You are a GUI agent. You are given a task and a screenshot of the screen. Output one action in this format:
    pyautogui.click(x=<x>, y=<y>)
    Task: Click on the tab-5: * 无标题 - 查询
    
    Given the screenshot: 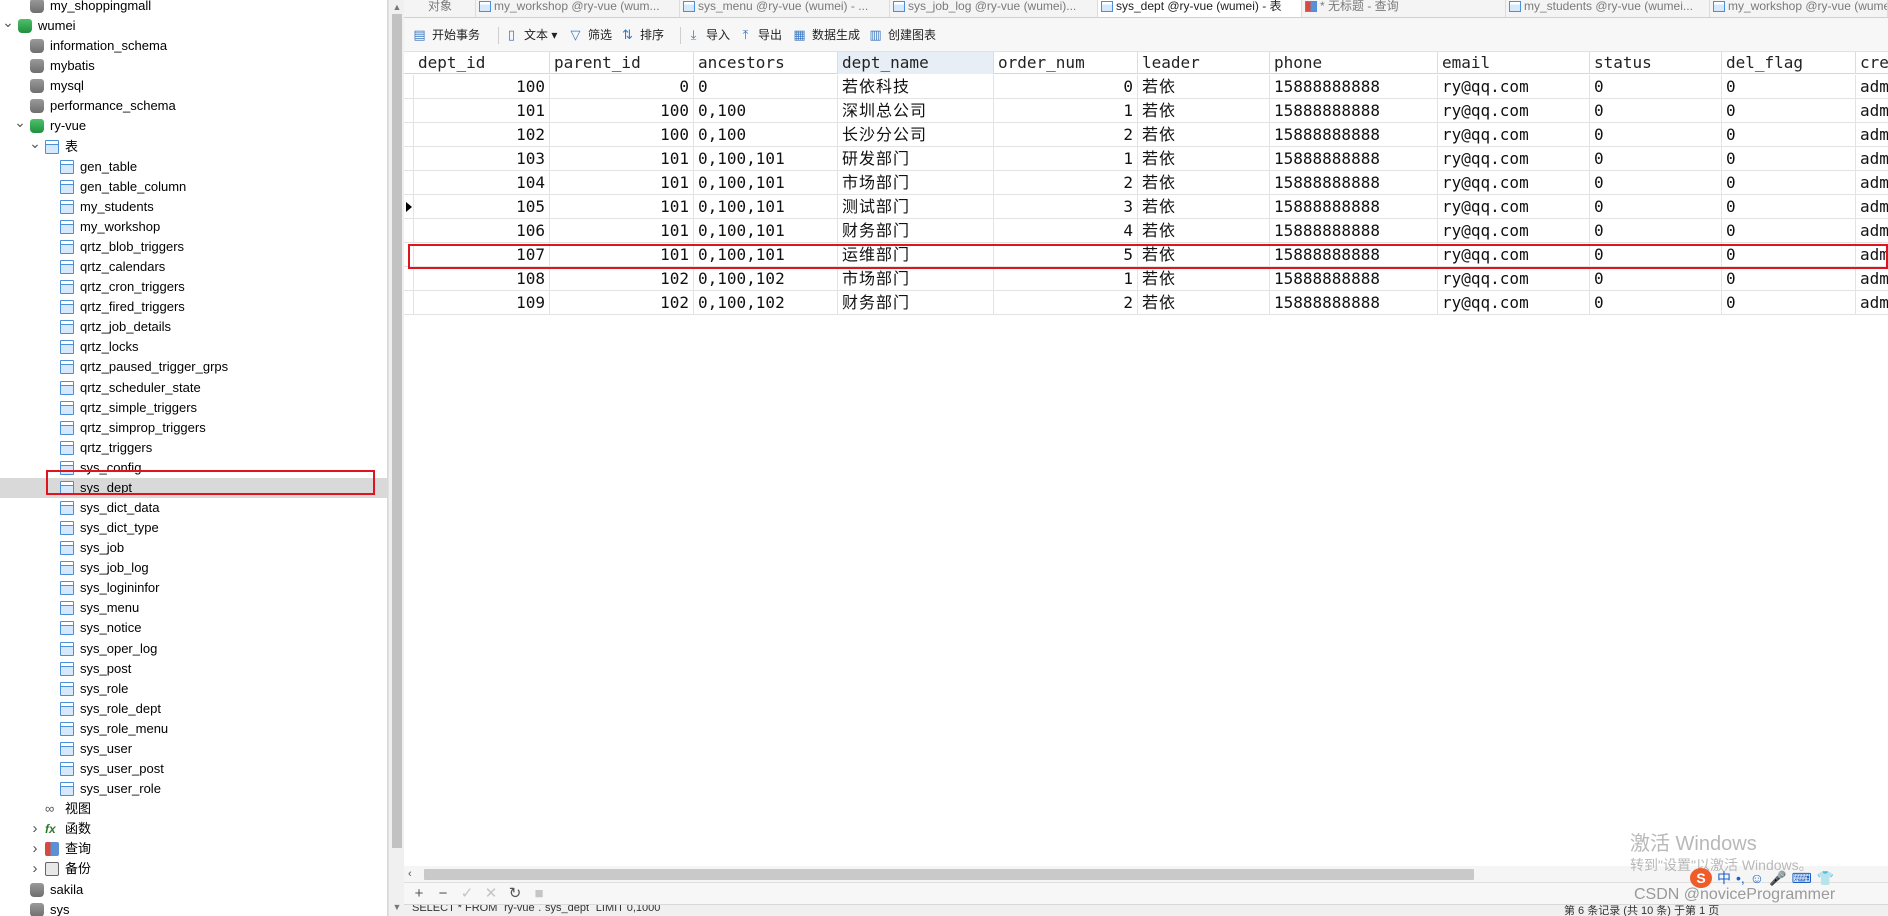 What is the action you would take?
    pyautogui.click(x=1404, y=8)
    